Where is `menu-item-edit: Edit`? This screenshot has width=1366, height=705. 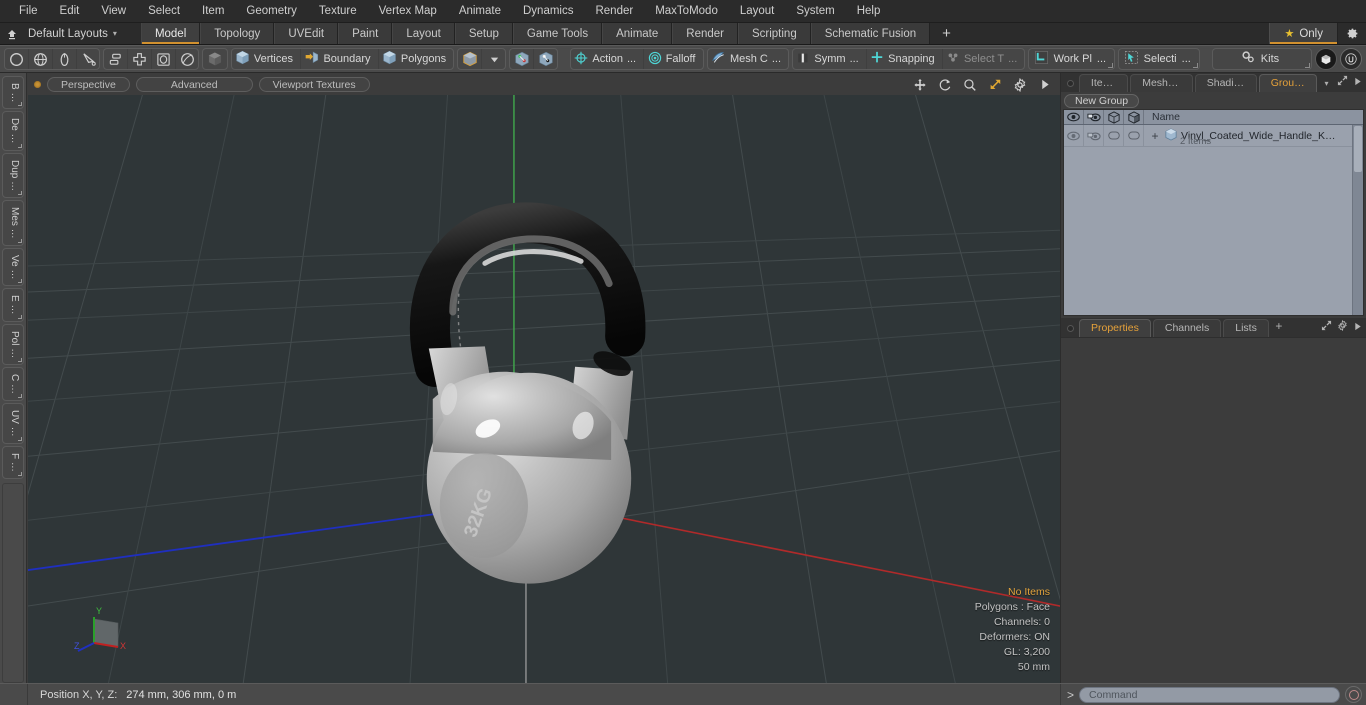 menu-item-edit: Edit is located at coordinates (70, 11).